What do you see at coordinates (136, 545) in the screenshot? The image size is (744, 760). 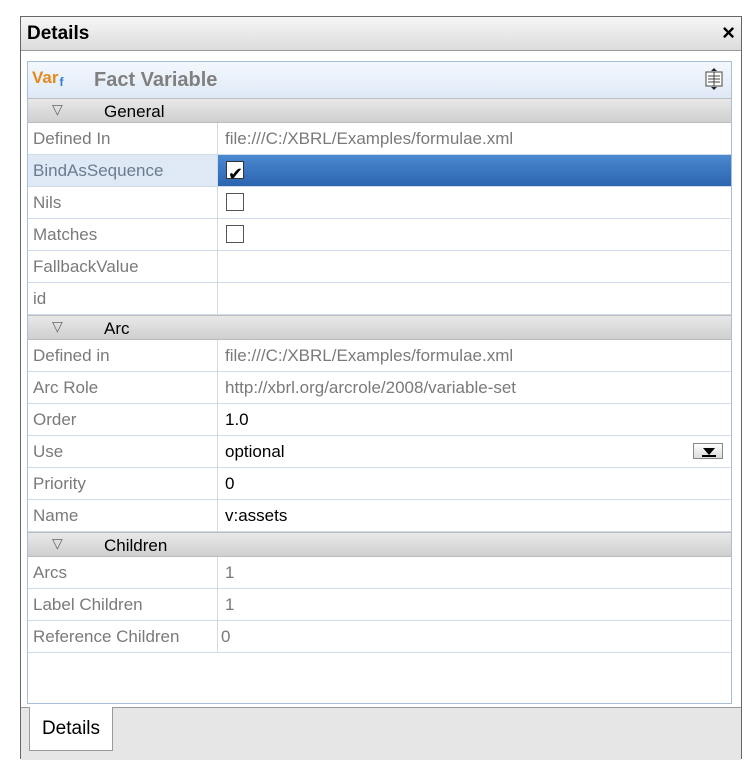 I see `section-label: Children` at bounding box center [136, 545].